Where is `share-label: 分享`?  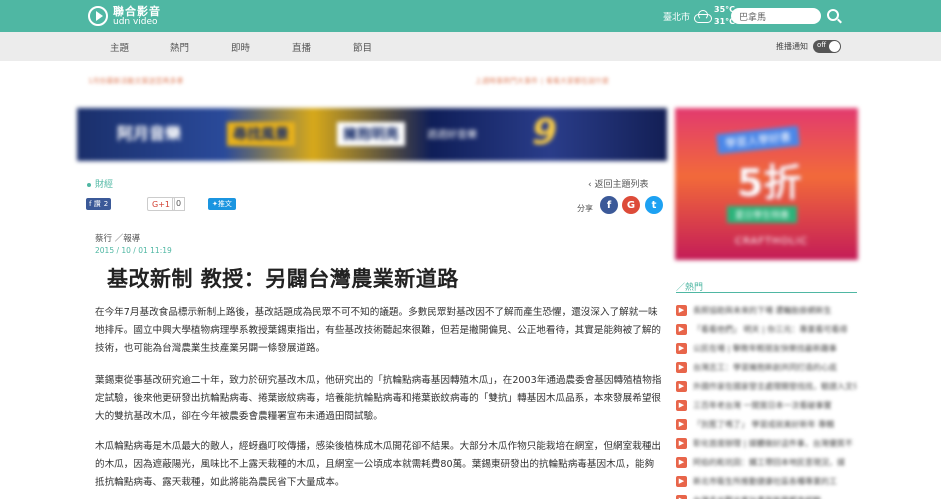 share-label: 分享 is located at coordinates (585, 208).